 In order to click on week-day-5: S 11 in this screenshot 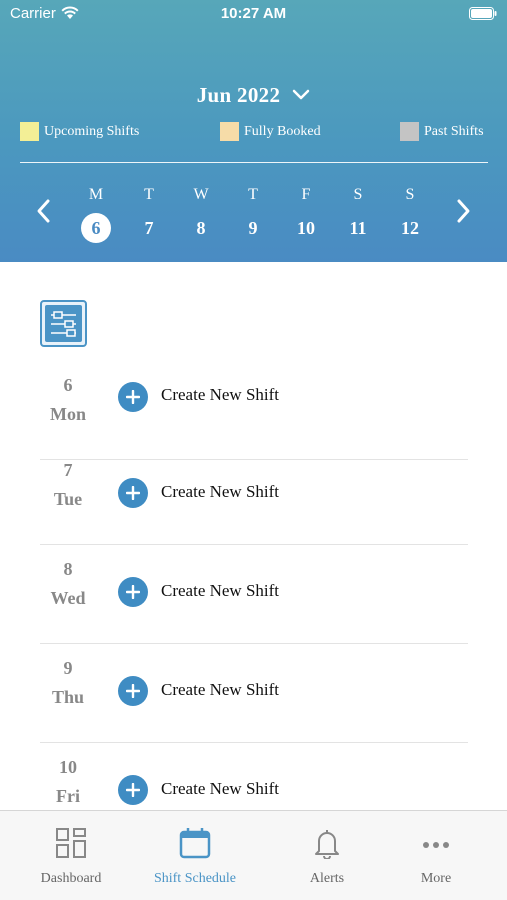, I will do `click(358, 213)`.